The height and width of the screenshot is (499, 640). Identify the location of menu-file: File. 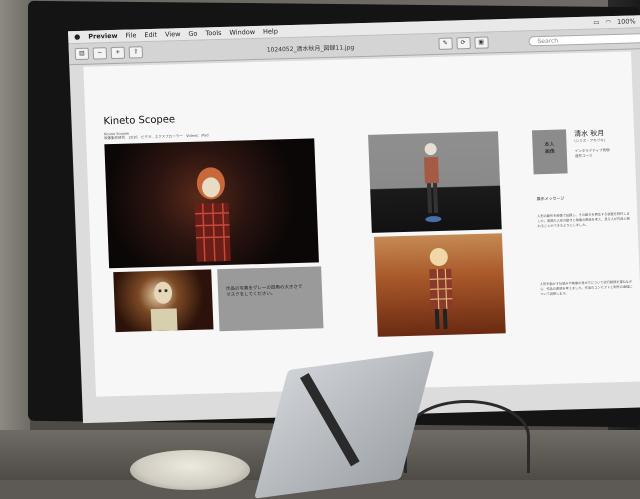
(130, 35).